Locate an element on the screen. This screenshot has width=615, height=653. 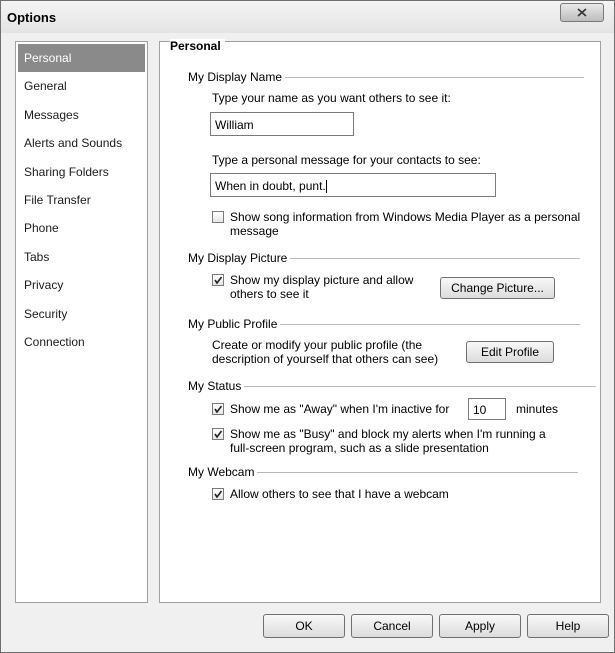
close-button is located at coordinates (582, 12).